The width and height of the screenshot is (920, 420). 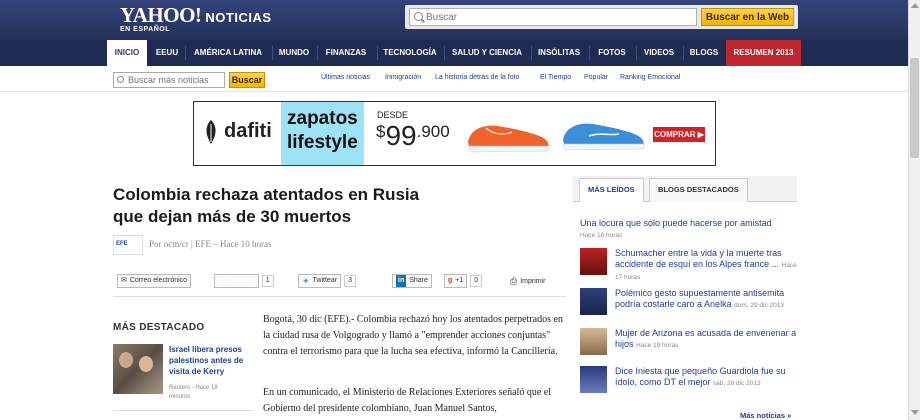 What do you see at coordinates (145, 29) in the screenshot?
I see `logo-edition: EN ESPAÑOL` at bounding box center [145, 29].